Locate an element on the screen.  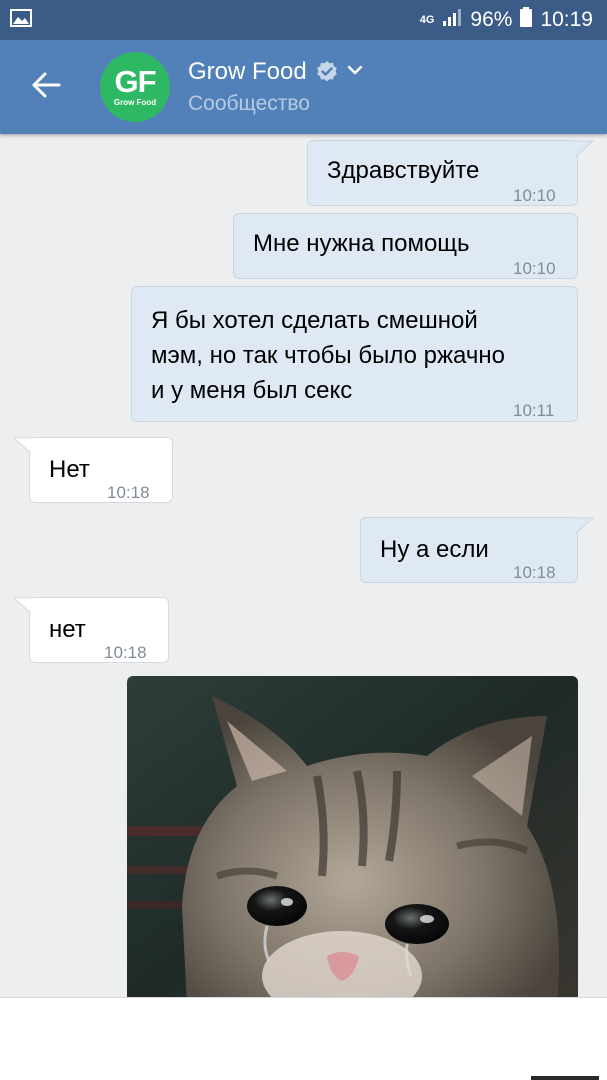
message-text: Здравствуйте is located at coordinates (403, 170).